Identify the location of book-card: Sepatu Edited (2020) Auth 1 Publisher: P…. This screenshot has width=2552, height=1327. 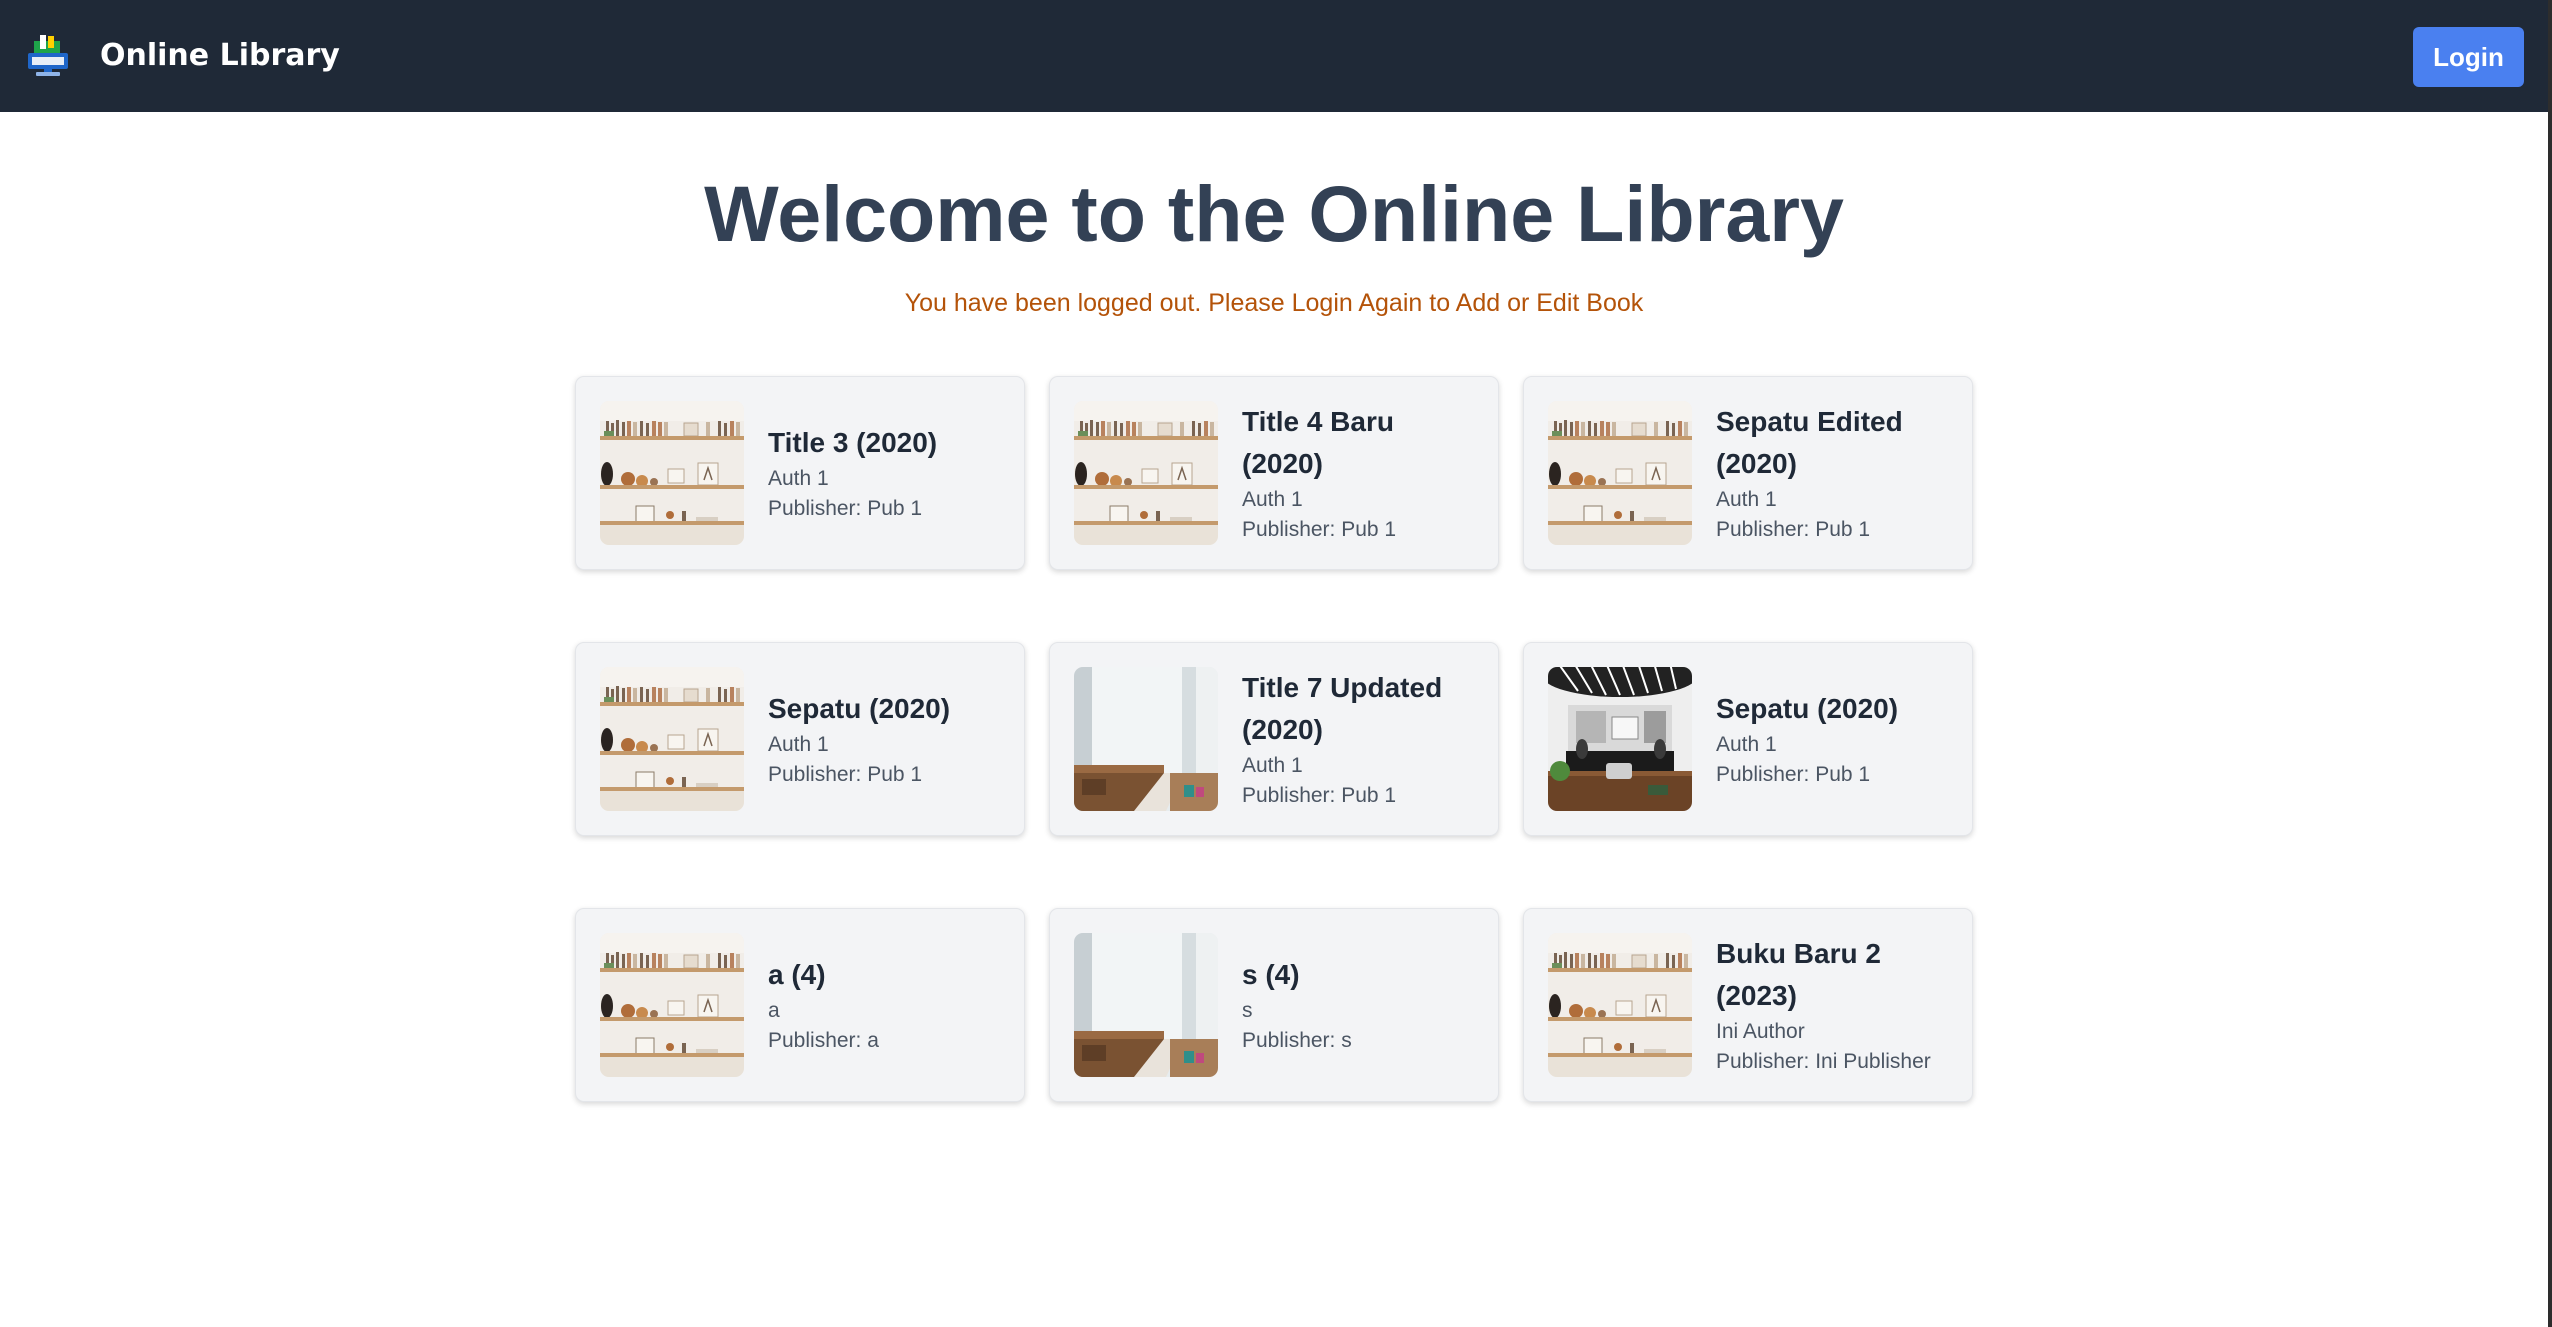
(1748, 473).